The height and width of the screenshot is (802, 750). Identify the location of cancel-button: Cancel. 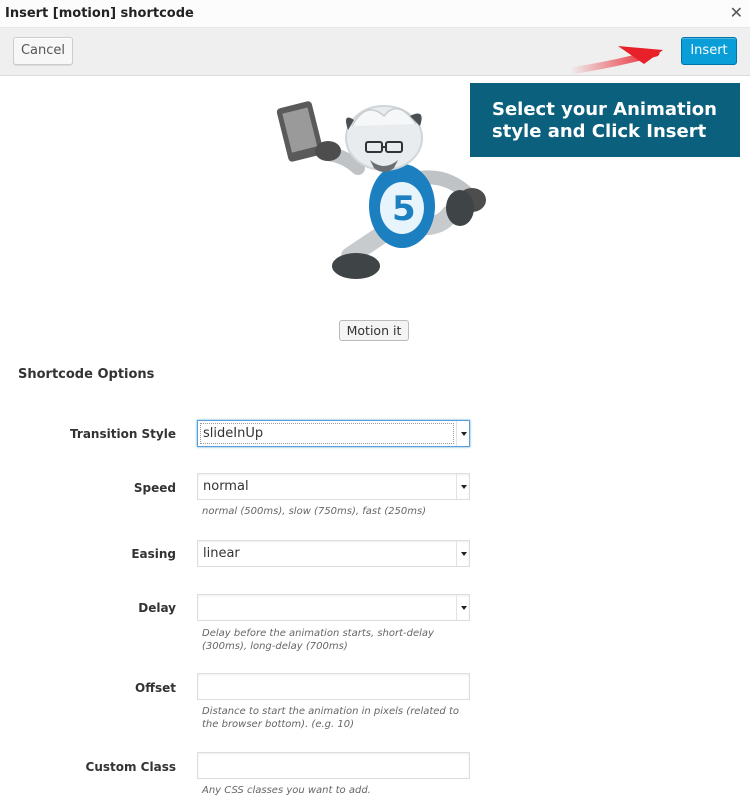
(43, 51).